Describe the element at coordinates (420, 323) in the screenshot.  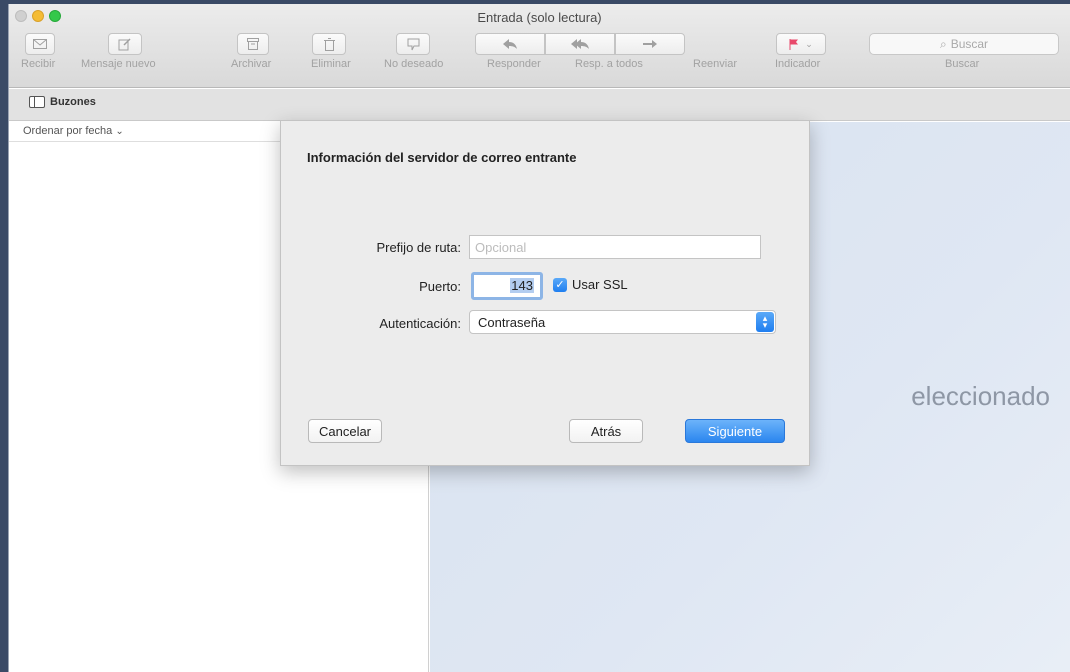
I see `authentication-label: Autenticación:` at that location.